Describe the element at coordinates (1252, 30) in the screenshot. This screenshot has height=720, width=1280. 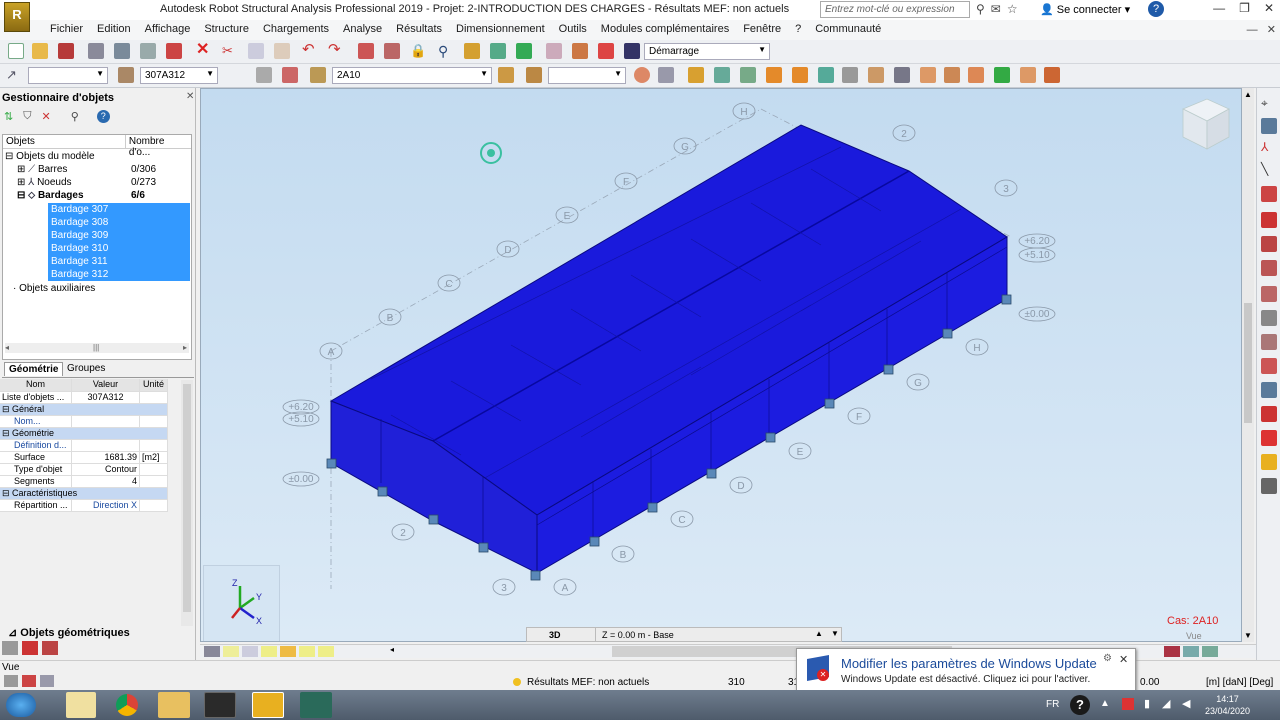
I see `menu-minimize-icon: —` at that location.